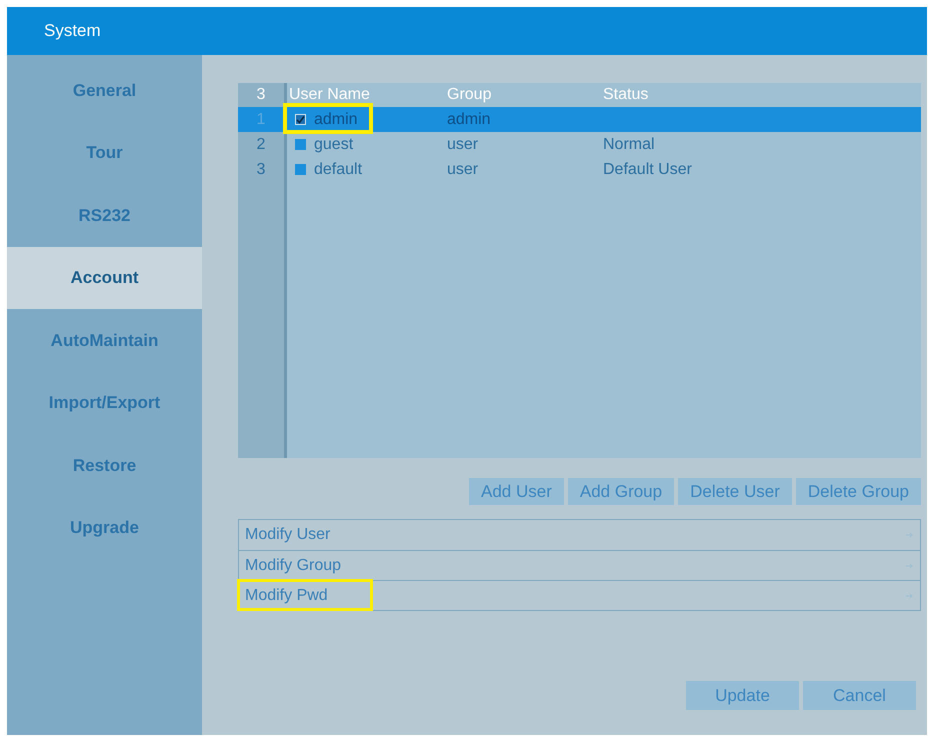  What do you see at coordinates (579, 535) in the screenshot?
I see `settings-row: Modify User` at bounding box center [579, 535].